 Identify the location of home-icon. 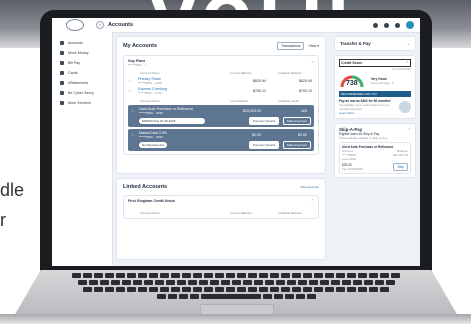
(62, 43).